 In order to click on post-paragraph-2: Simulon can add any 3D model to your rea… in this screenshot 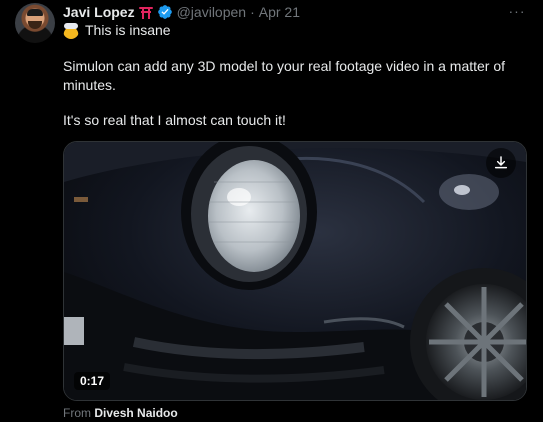, I will do `click(284, 75)`.